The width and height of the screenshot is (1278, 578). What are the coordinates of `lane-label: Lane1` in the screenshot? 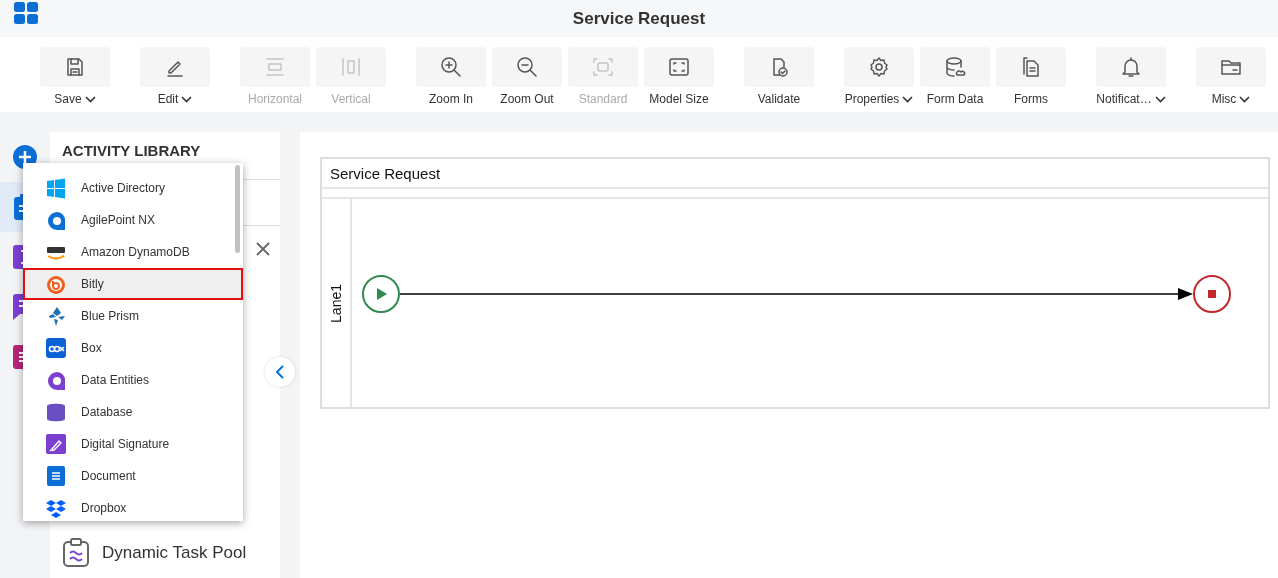 It's located at (336, 303).